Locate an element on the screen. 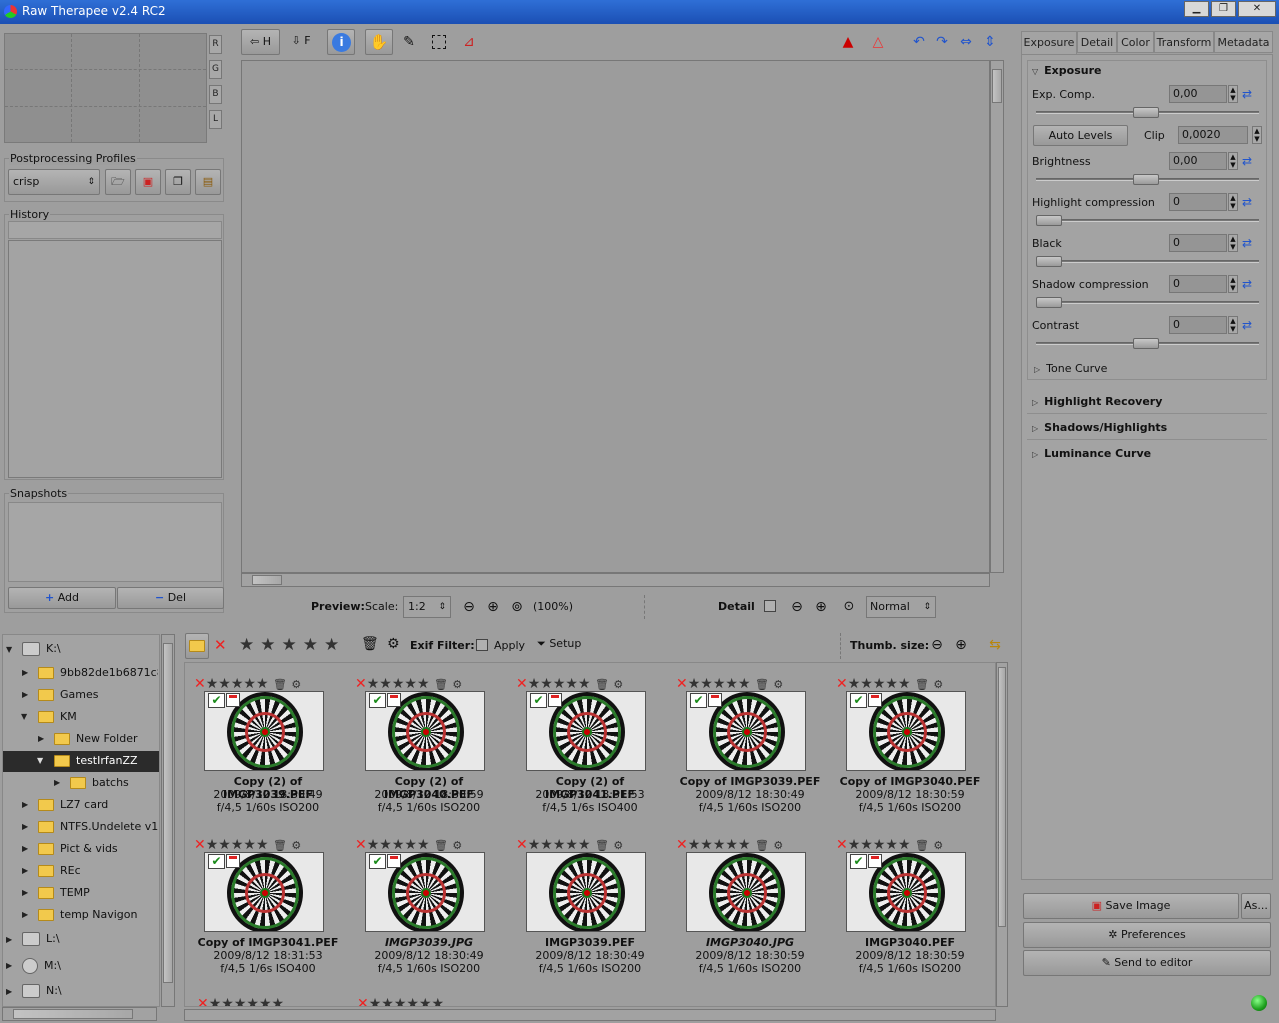  tree-drive-l: L:\ is located at coordinates (41, 939).